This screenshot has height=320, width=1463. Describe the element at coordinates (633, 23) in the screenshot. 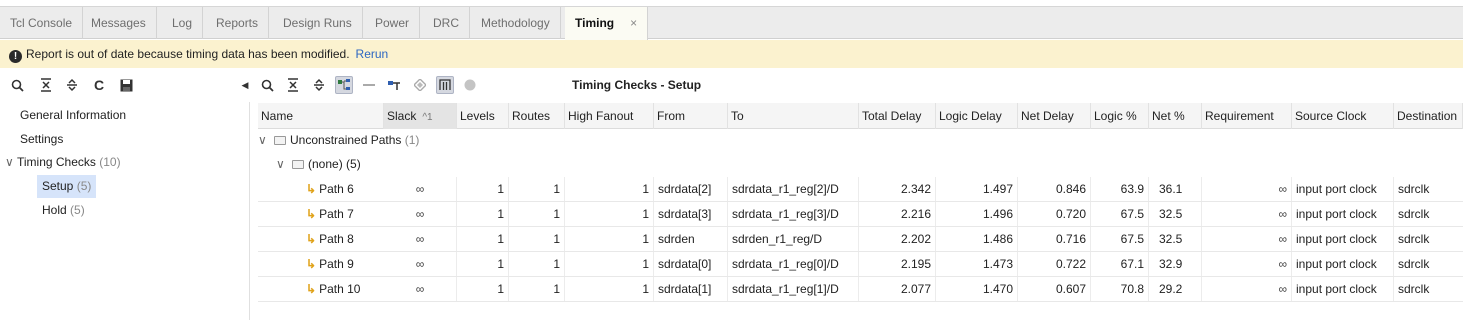

I see `close-icon: ×` at that location.